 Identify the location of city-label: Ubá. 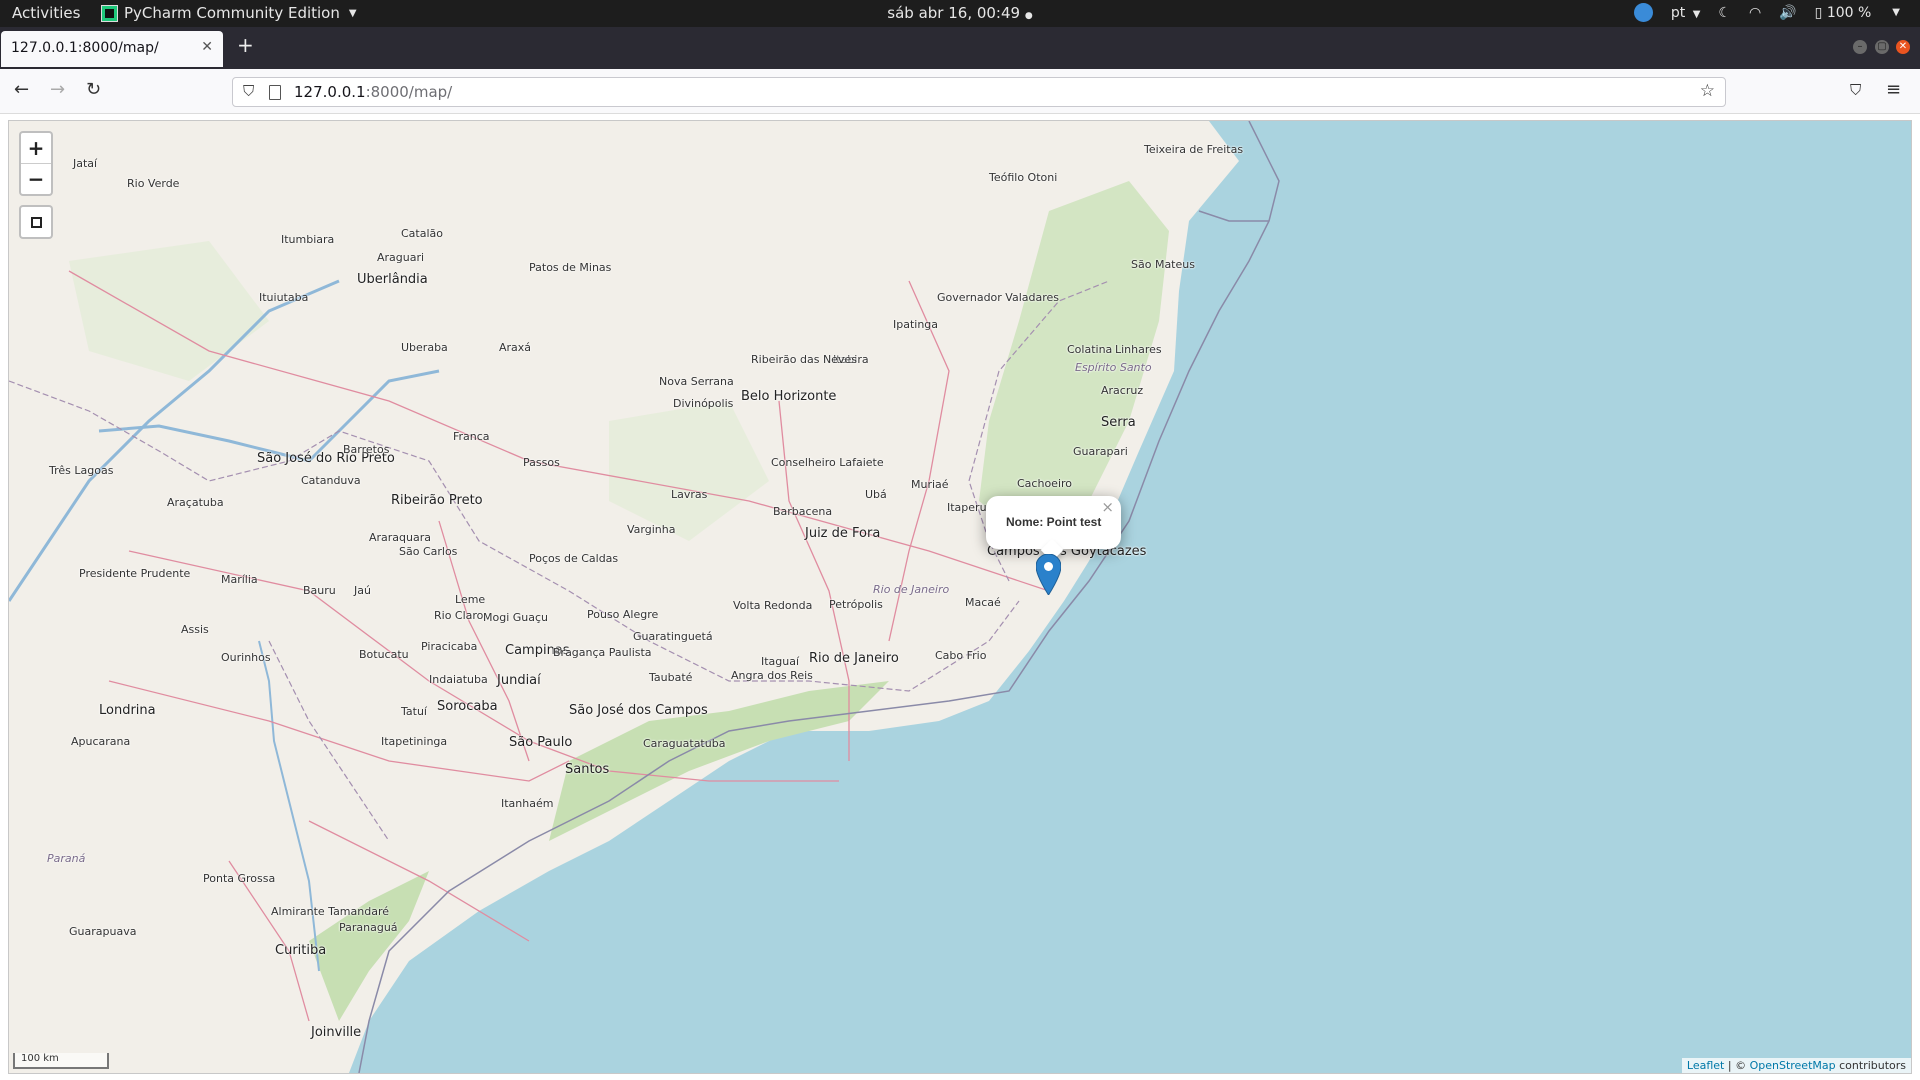
(876, 494).